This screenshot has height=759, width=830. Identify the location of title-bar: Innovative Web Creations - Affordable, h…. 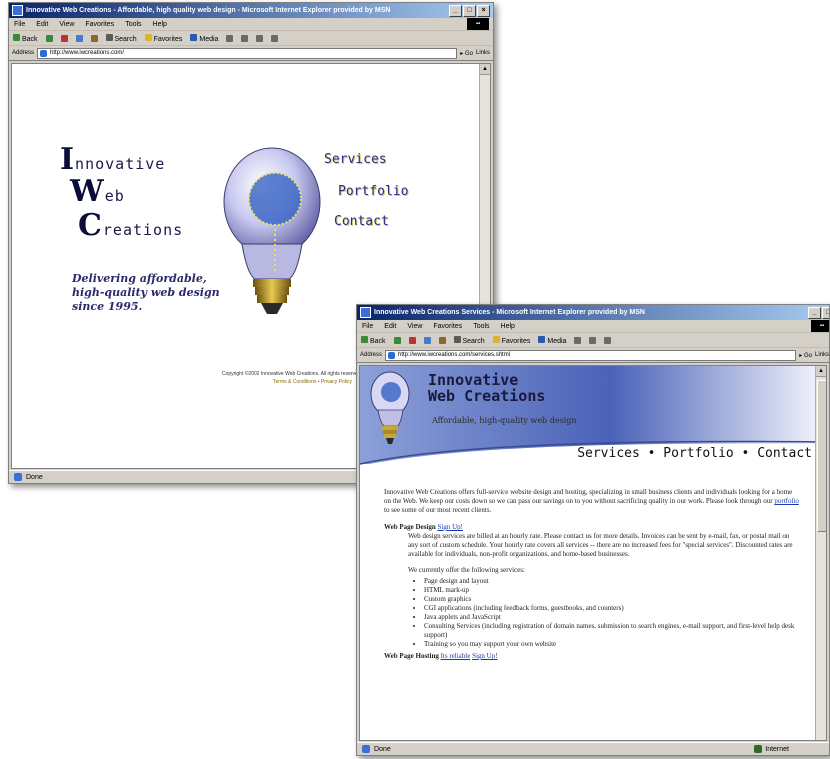
(251, 10).